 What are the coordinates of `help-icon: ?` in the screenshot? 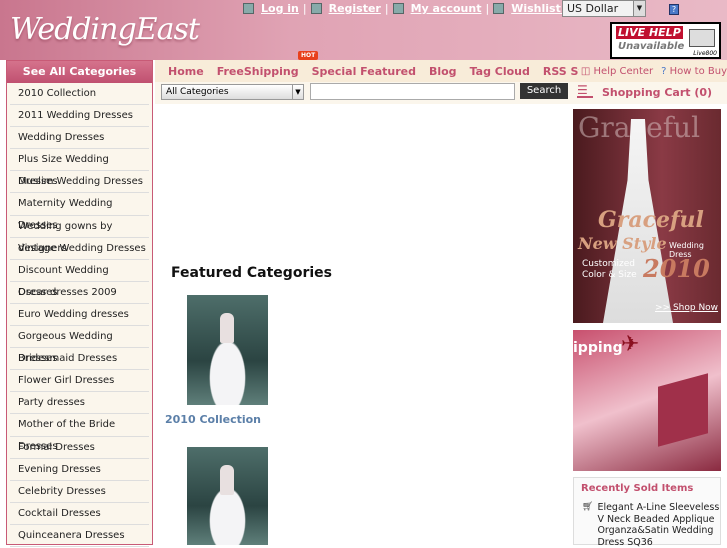 It's located at (674, 9).